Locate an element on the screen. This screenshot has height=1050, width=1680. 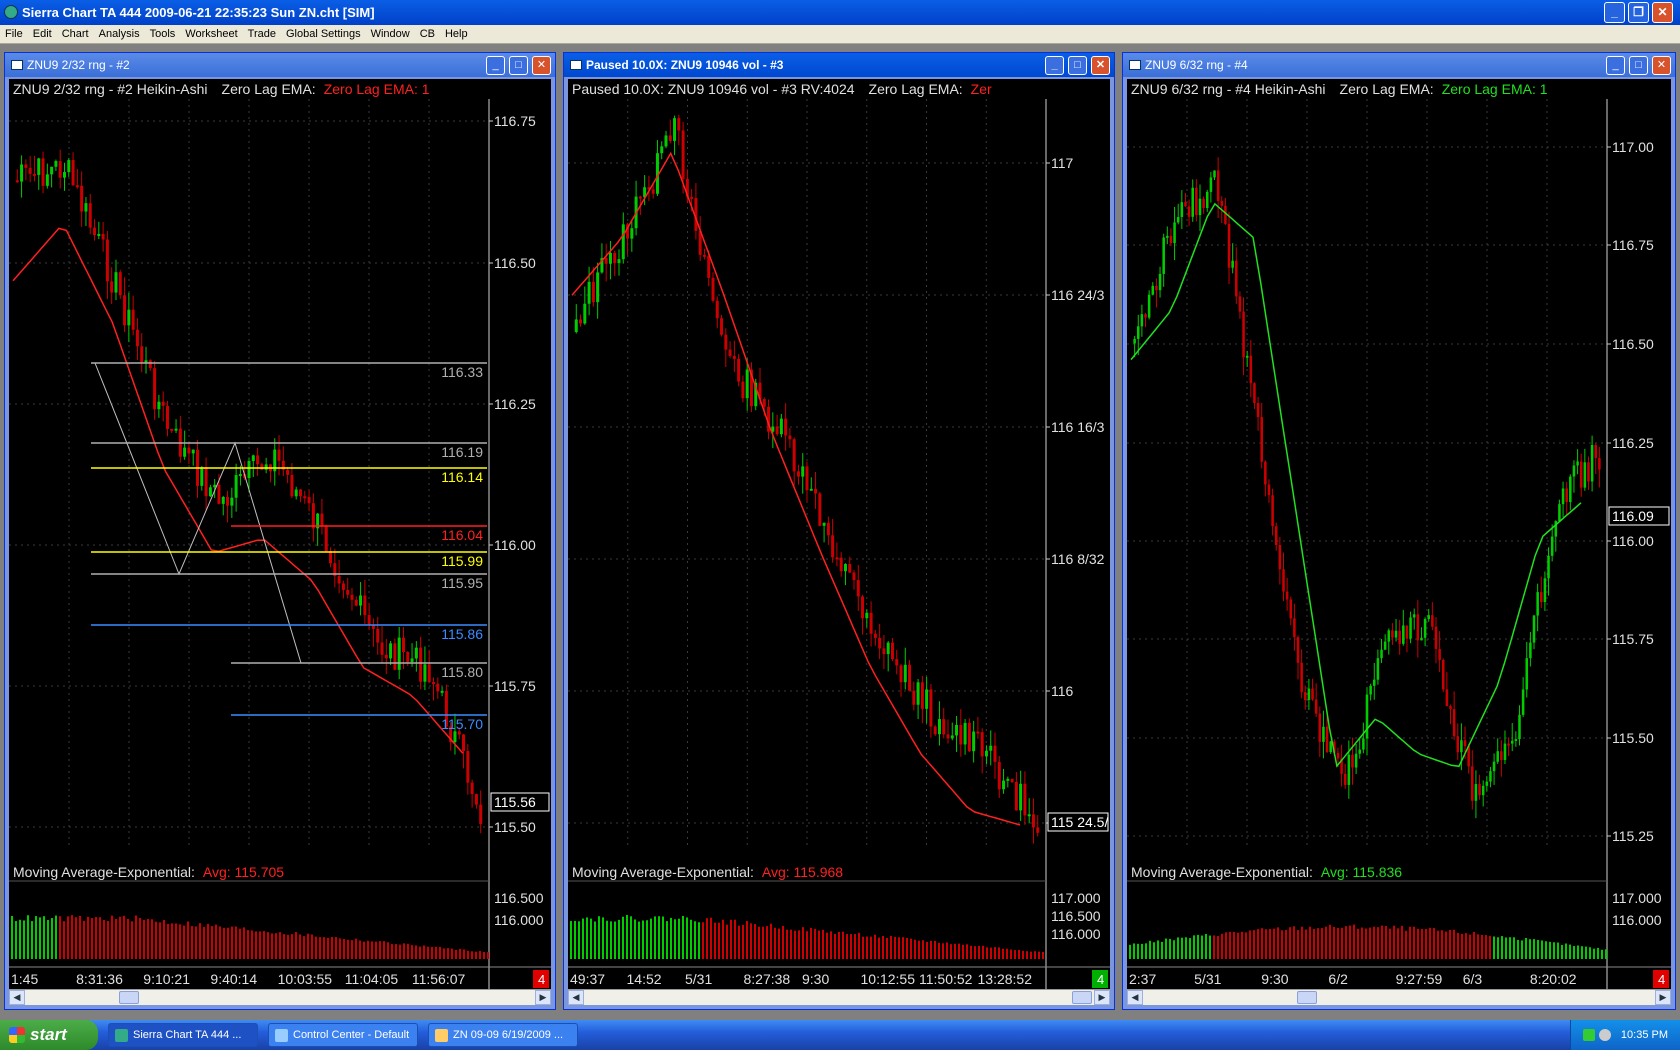
menu-file: File is located at coordinates (14, 34).